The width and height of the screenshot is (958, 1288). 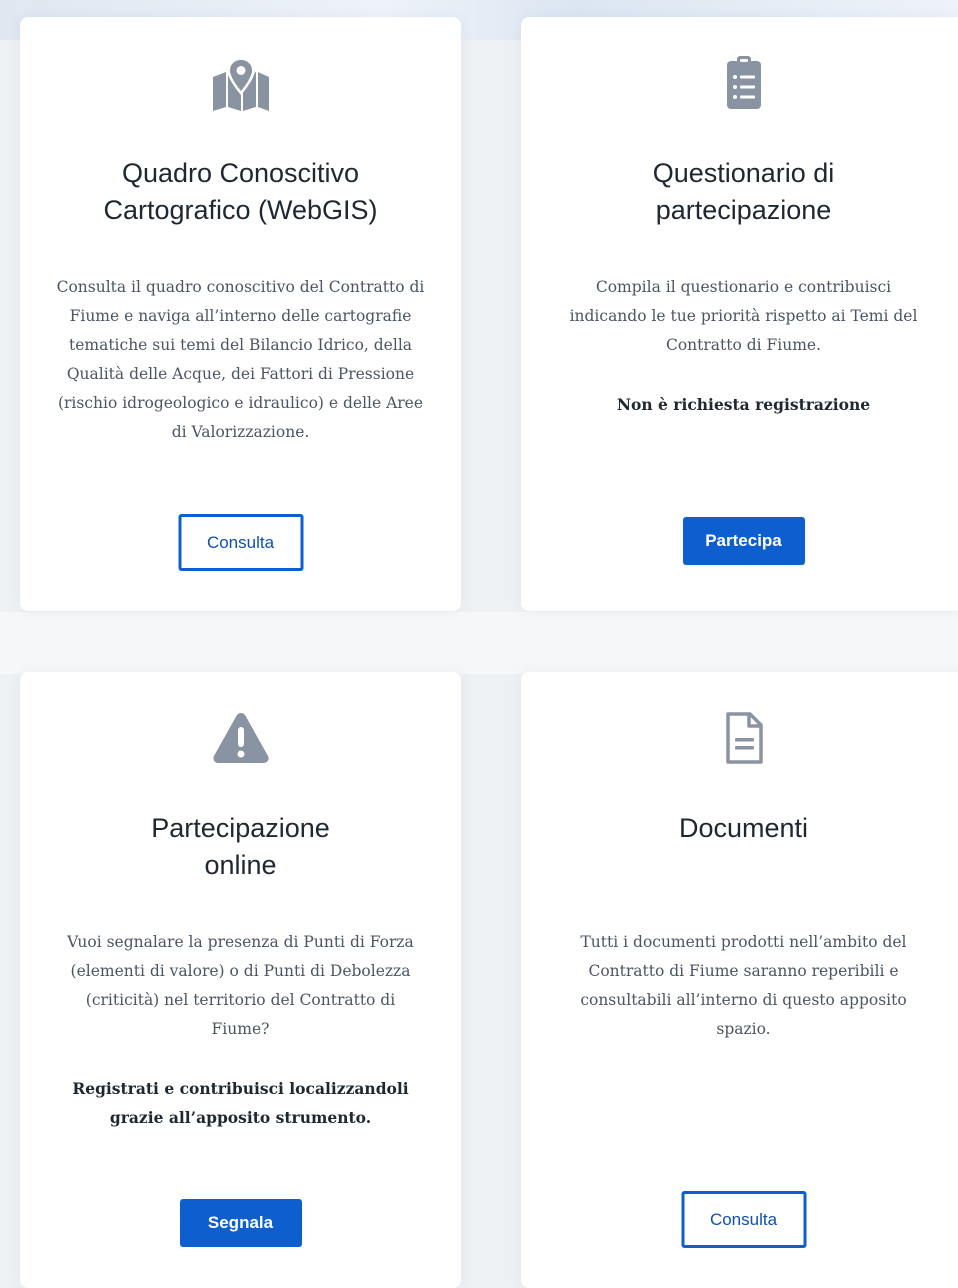 I want to click on document-icon, so click(x=744, y=738).